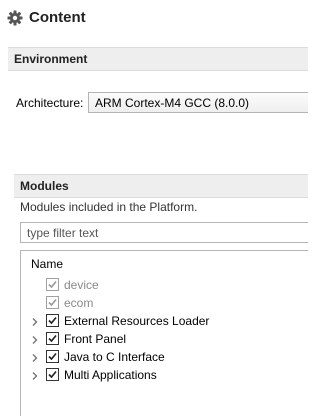 This screenshot has width=320, height=416. Describe the element at coordinates (52, 374) in the screenshot. I see `checkbox-multi-applications` at that location.